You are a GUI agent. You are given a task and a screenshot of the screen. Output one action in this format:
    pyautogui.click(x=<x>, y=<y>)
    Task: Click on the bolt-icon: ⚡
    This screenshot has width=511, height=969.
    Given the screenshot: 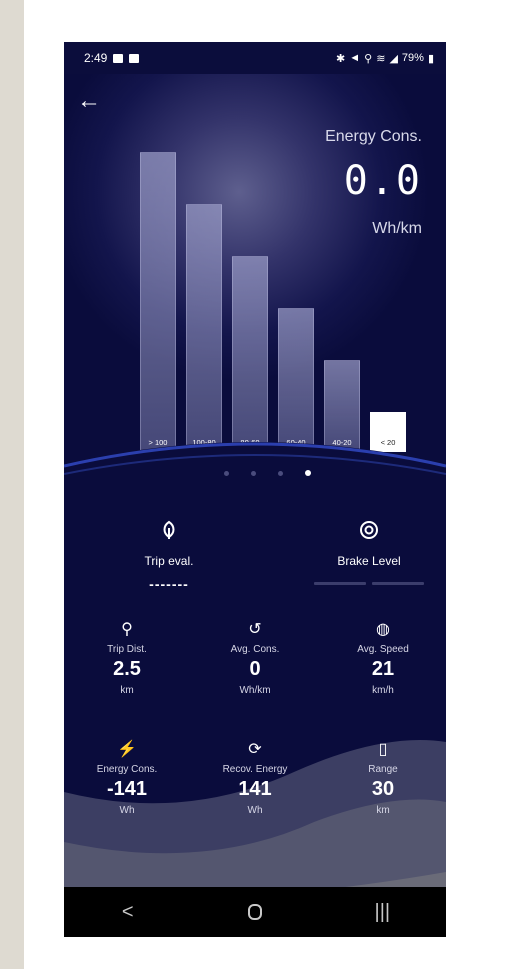 What is the action you would take?
    pyautogui.click(x=127, y=749)
    